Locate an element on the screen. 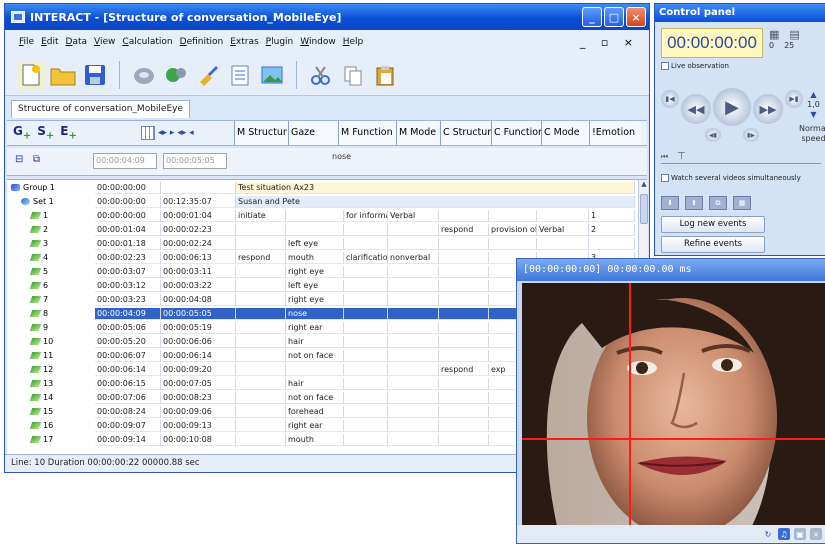 This screenshot has height=544, width=825. start-time-cell: 00:00:06:07 is located at coordinates (128, 356).